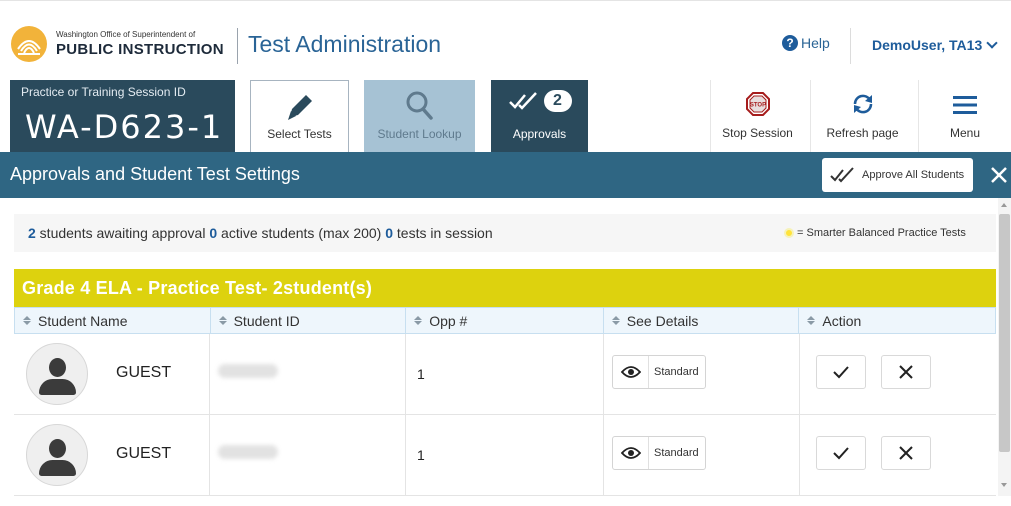  Describe the element at coordinates (443, 233) in the screenshot. I see `tests-text: tests in session` at that location.